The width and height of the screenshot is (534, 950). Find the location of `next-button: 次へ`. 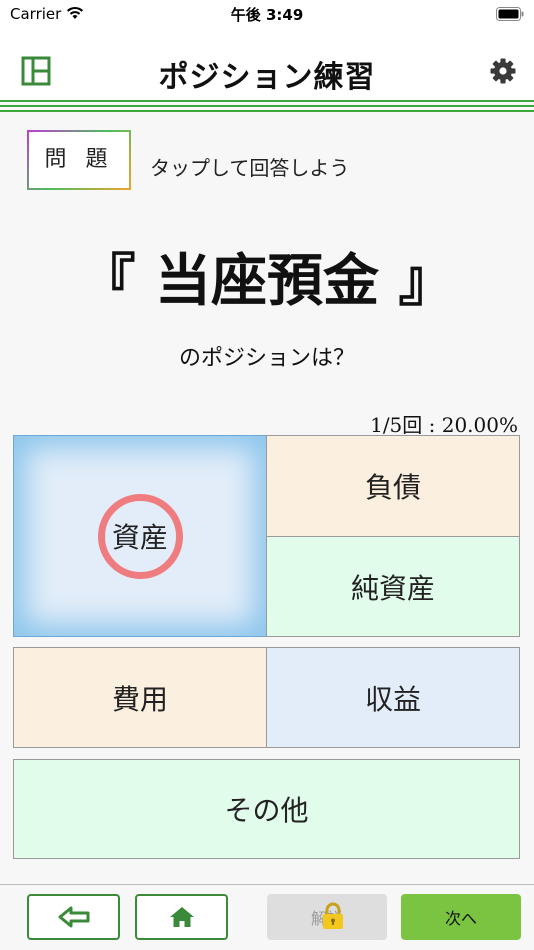

next-button: 次へ is located at coordinates (461, 917).